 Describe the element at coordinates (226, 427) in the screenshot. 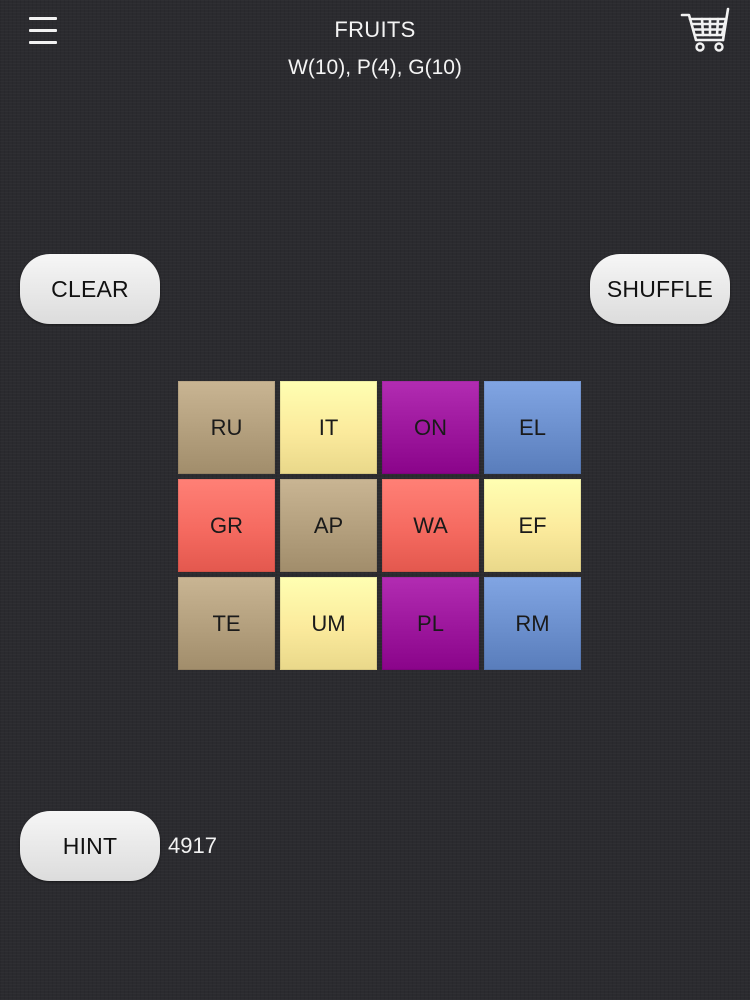

I see `letter-tile: RU` at that location.